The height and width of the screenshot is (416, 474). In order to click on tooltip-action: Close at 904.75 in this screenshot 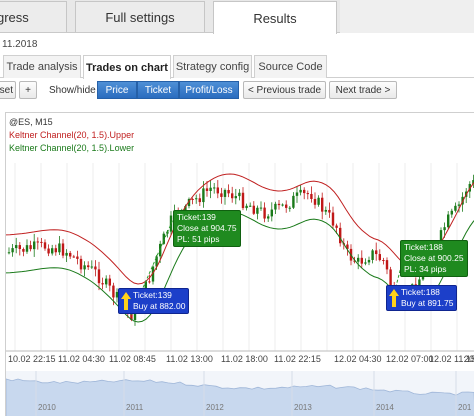, I will do `click(207, 228)`.